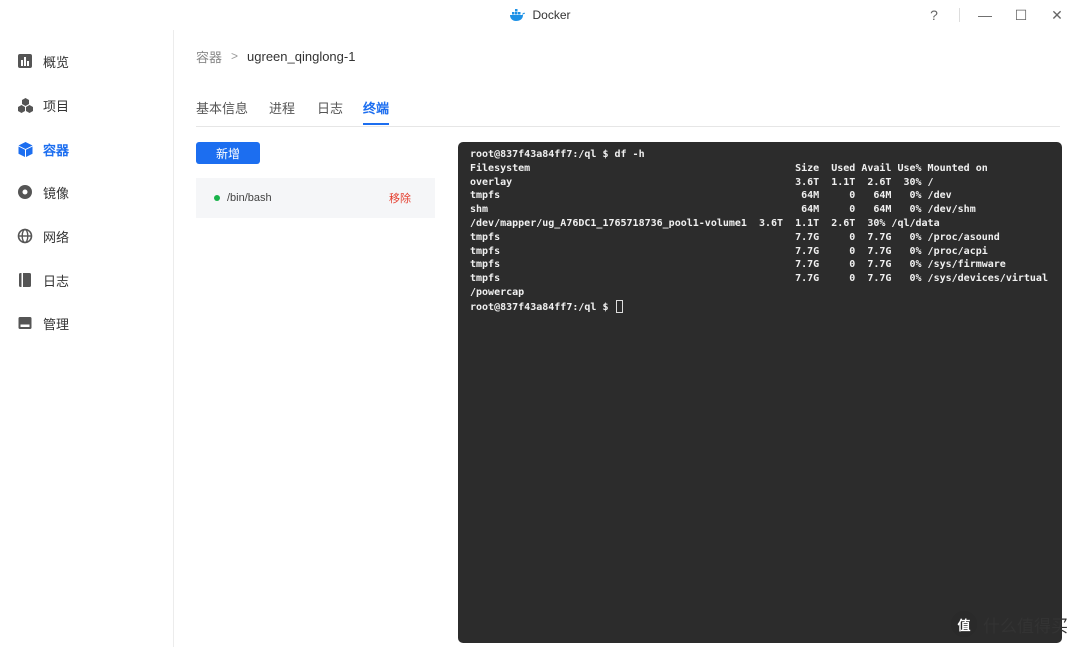 This screenshot has height=647, width=1080. What do you see at coordinates (729, 251) in the screenshot?
I see `terminal-line: tmpfs 7.7G 0 7.7G 0% /proc/acpi` at bounding box center [729, 251].